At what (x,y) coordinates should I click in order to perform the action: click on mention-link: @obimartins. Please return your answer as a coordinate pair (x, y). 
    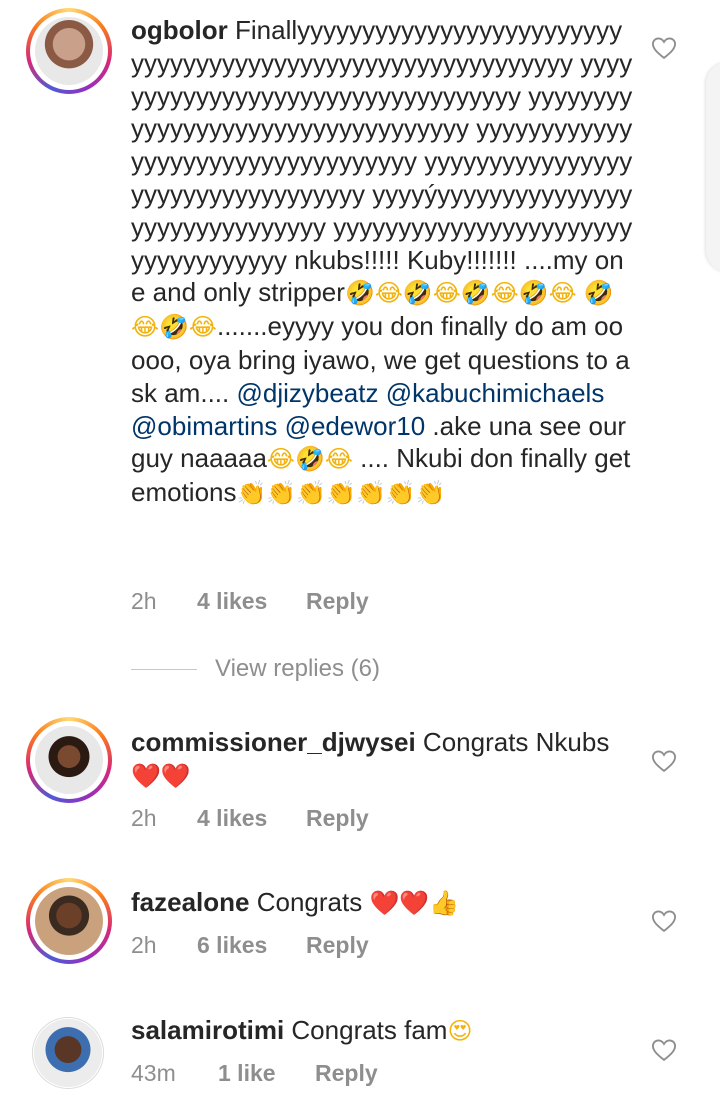
    Looking at the image, I should click on (204, 426).